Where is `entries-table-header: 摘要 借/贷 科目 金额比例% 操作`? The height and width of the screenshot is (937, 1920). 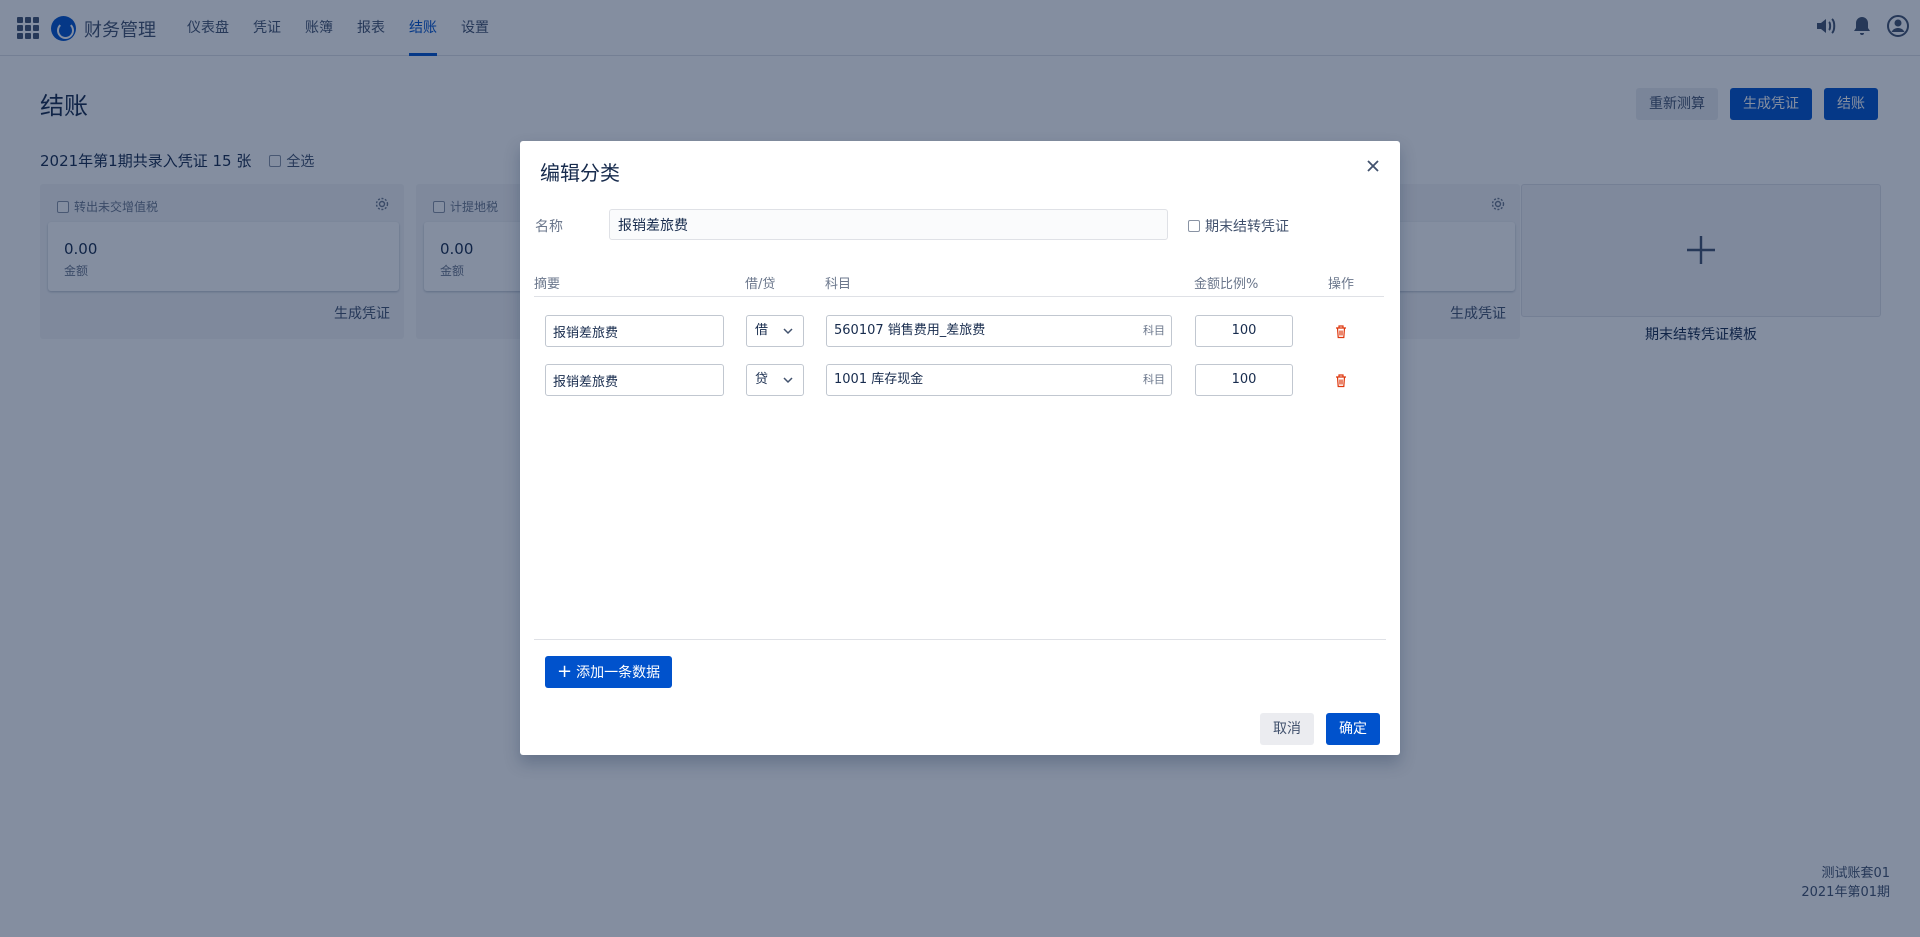
entries-table-header: 摘要 借/贷 科目 金额比例% 操作 is located at coordinates (959, 285).